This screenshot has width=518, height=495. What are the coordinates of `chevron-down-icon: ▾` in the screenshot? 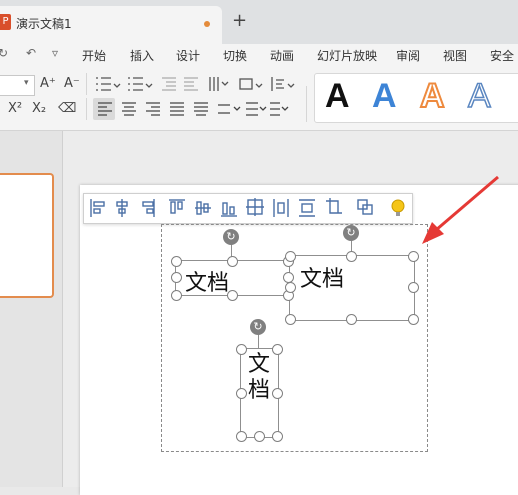 It's located at (26, 83).